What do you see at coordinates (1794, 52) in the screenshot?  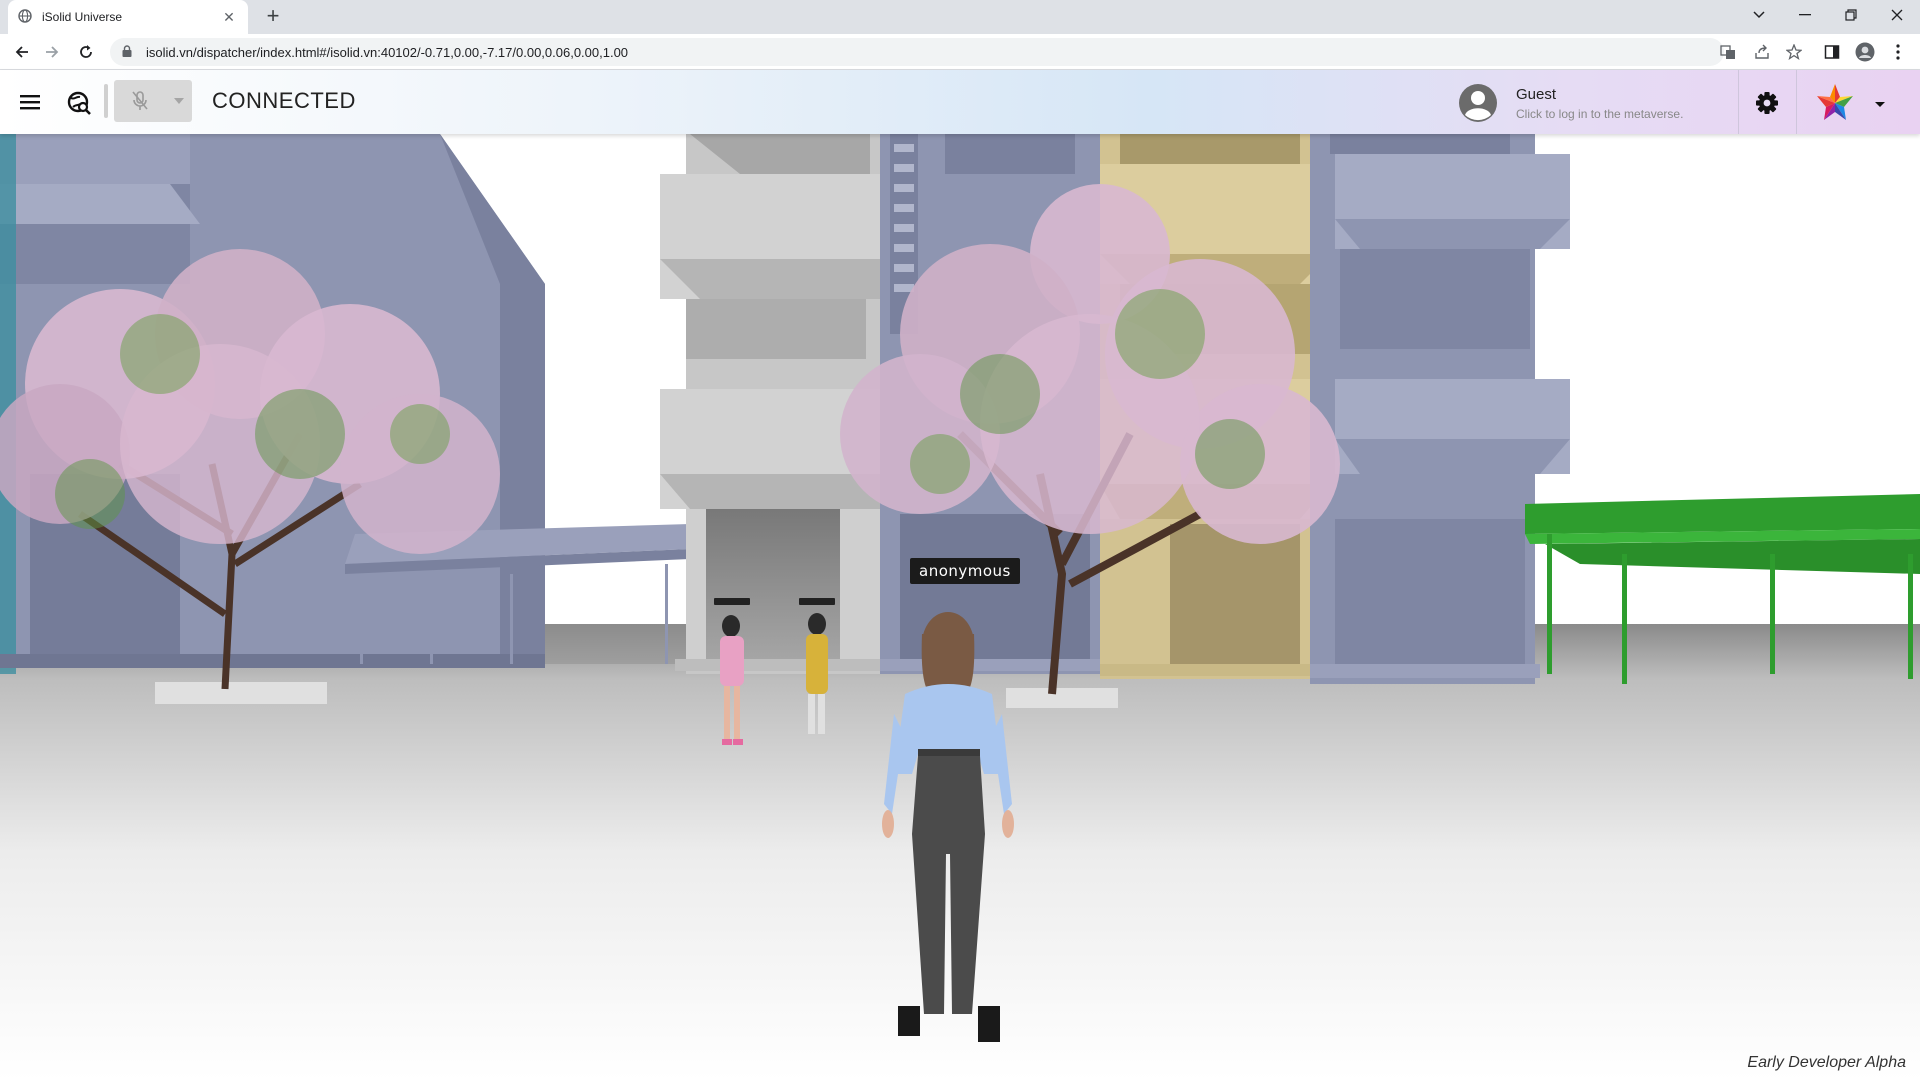 I see `bookmark-star-icon` at bounding box center [1794, 52].